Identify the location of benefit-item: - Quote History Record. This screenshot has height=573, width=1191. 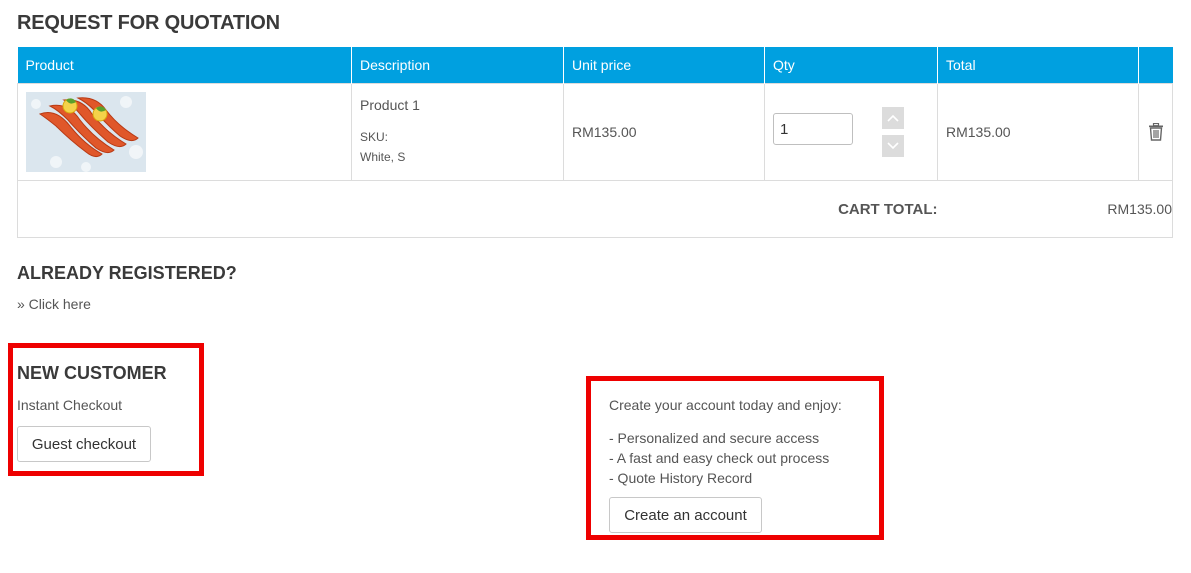
(681, 478).